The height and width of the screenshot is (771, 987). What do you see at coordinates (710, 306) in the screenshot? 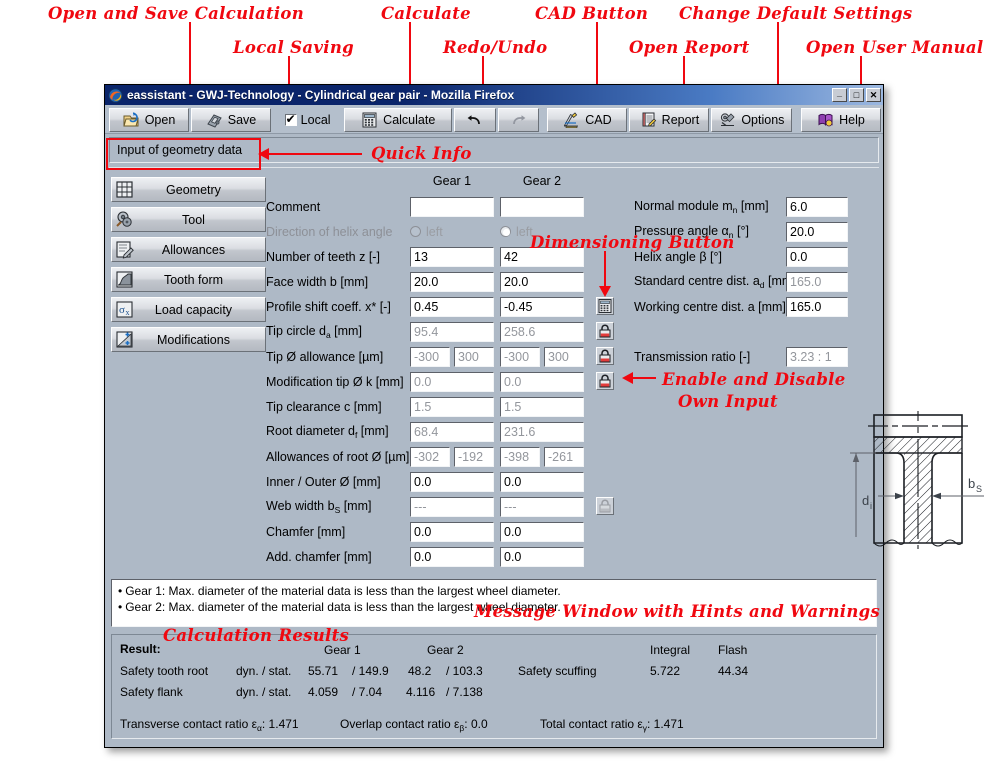
I see `label-working-centre-distance: Working centre dist. a [mm]` at bounding box center [710, 306].